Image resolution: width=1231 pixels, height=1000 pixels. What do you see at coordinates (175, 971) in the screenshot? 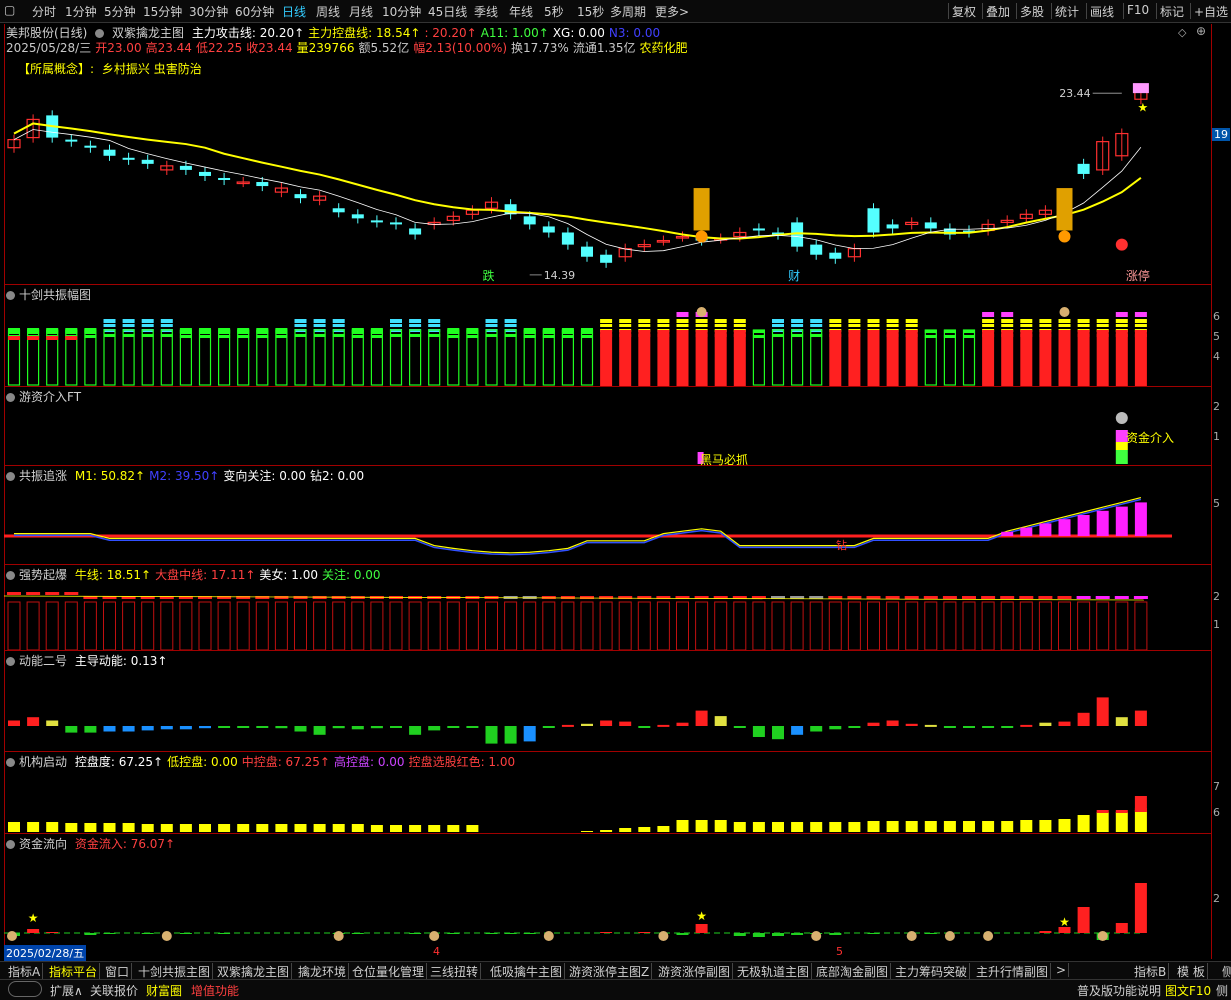
I see `indicator-tab: 十剑共振主图` at bounding box center [175, 971].